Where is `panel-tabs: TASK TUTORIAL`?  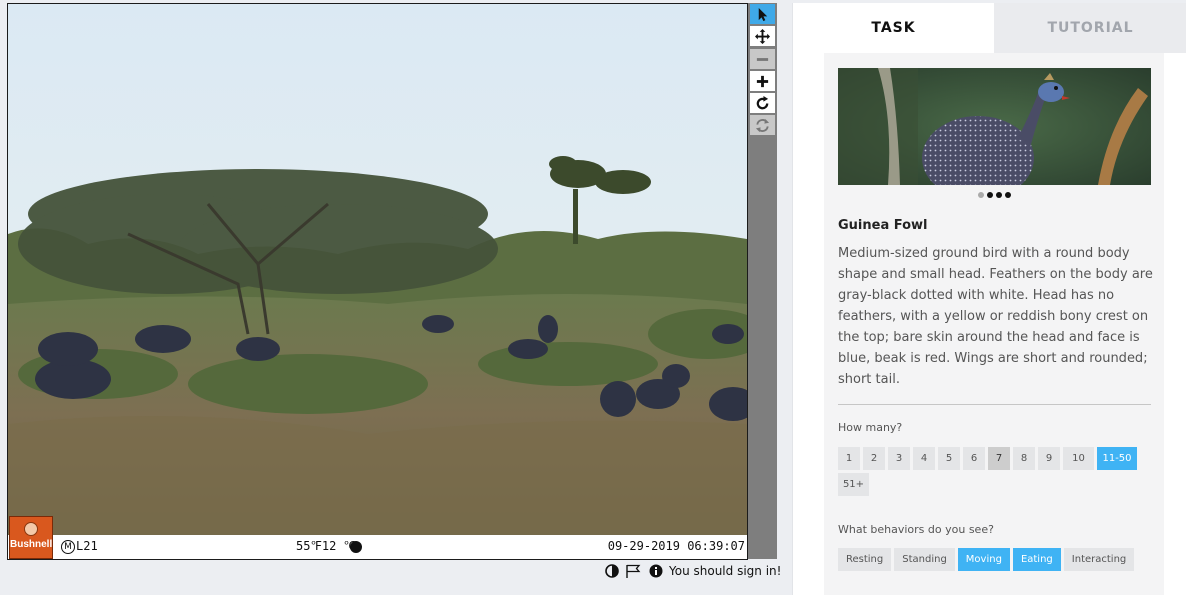 panel-tabs: TASK TUTORIAL is located at coordinates (989, 28).